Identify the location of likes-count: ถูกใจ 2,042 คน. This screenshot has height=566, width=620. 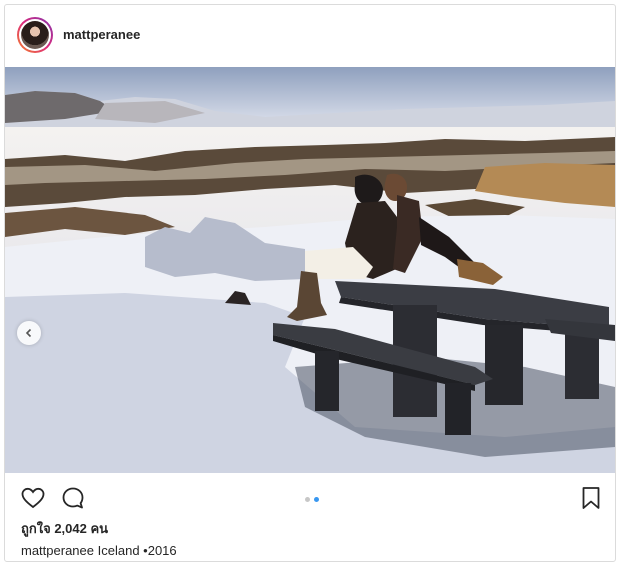
(64, 528).